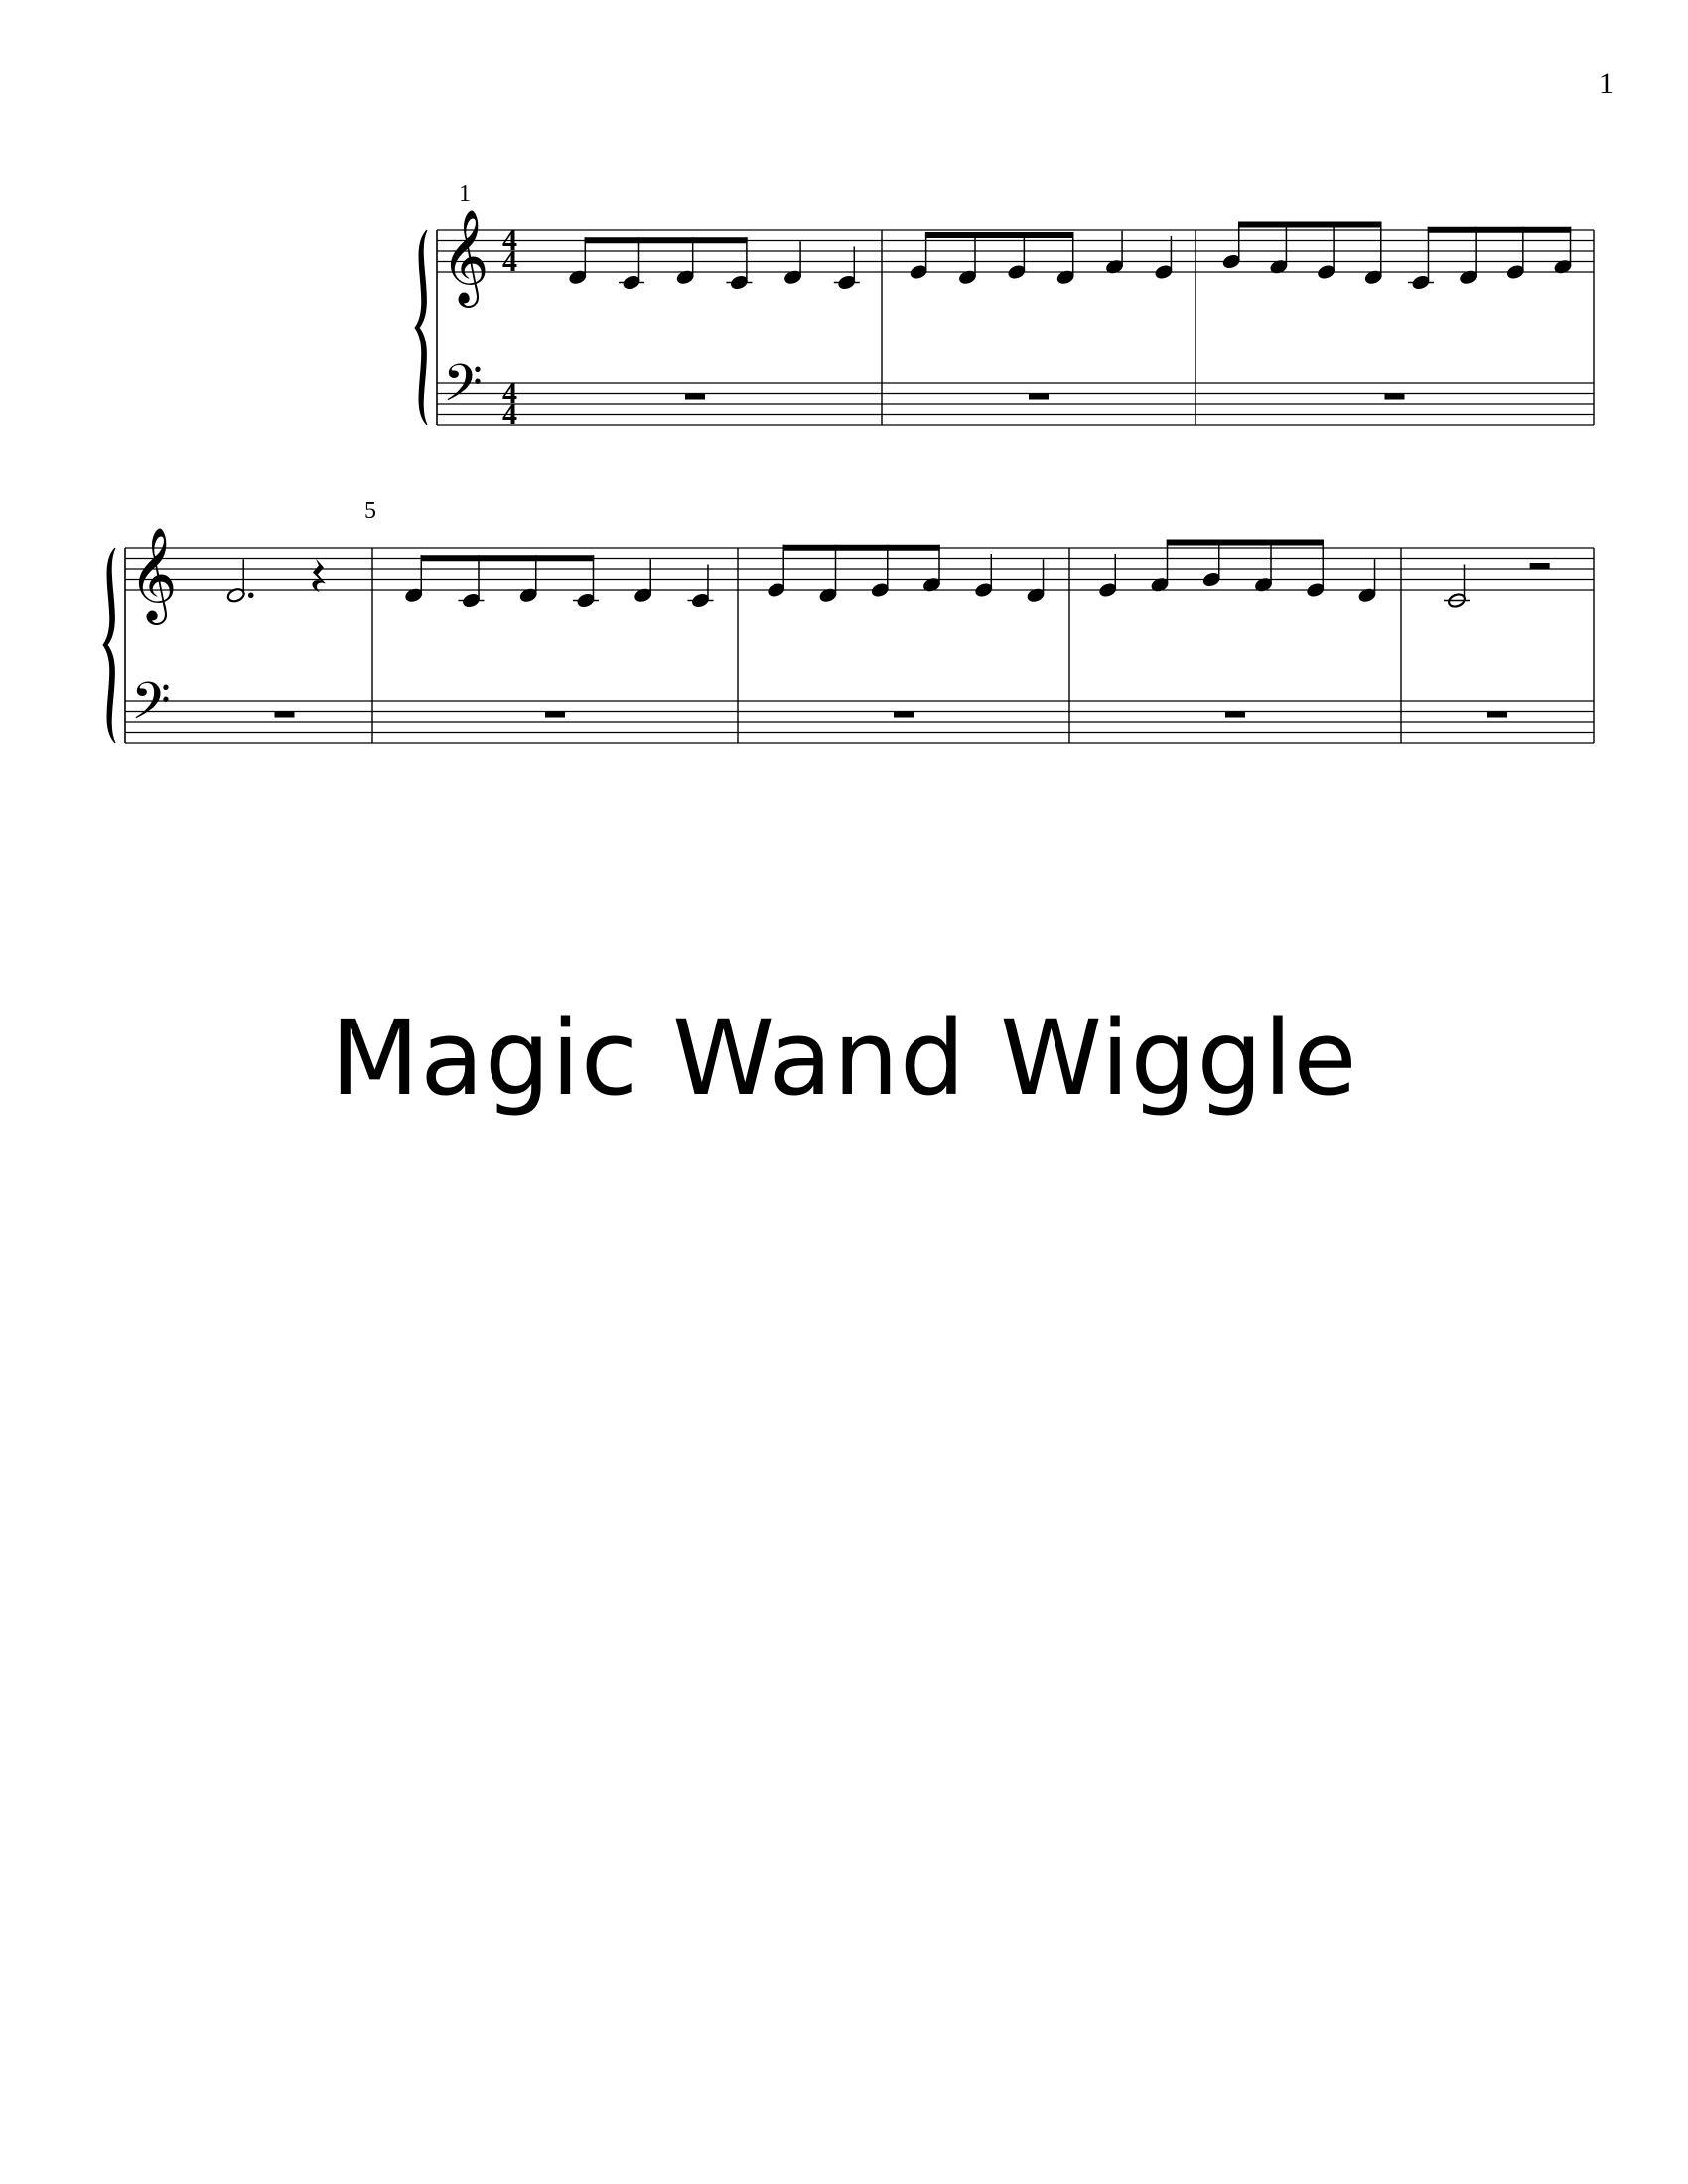 The image size is (1688, 2184). Describe the element at coordinates (1539, 566) in the screenshot. I see `half-rest-icon` at that location.